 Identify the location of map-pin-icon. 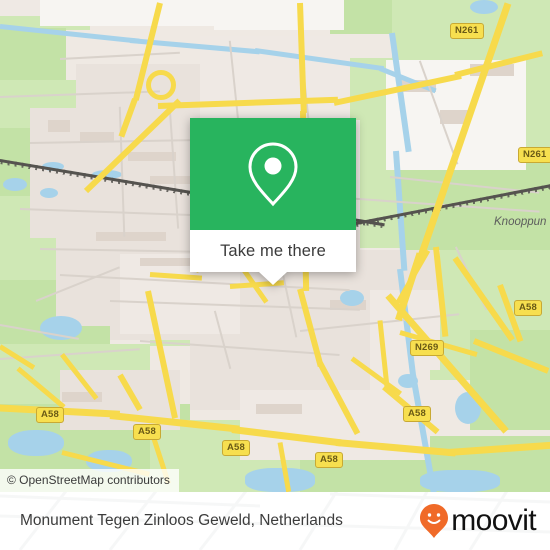
(273, 174).